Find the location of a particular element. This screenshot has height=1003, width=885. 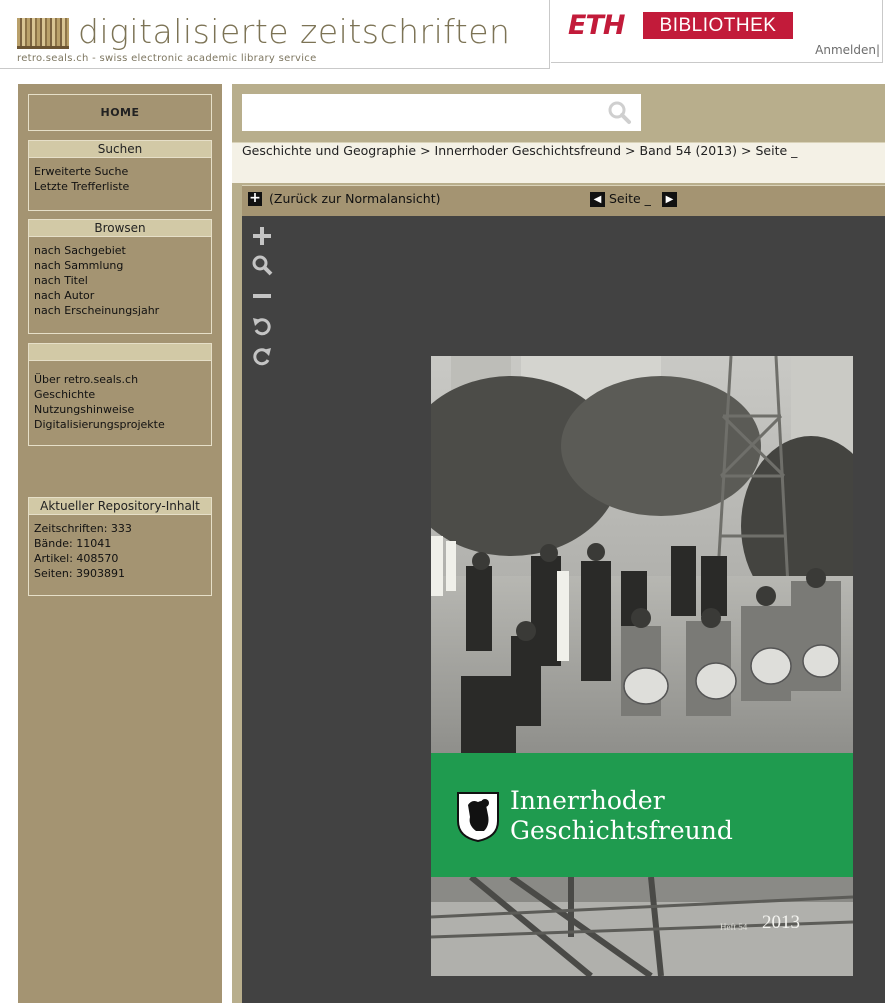

eth-logo: ETH is located at coordinates (596, 26).